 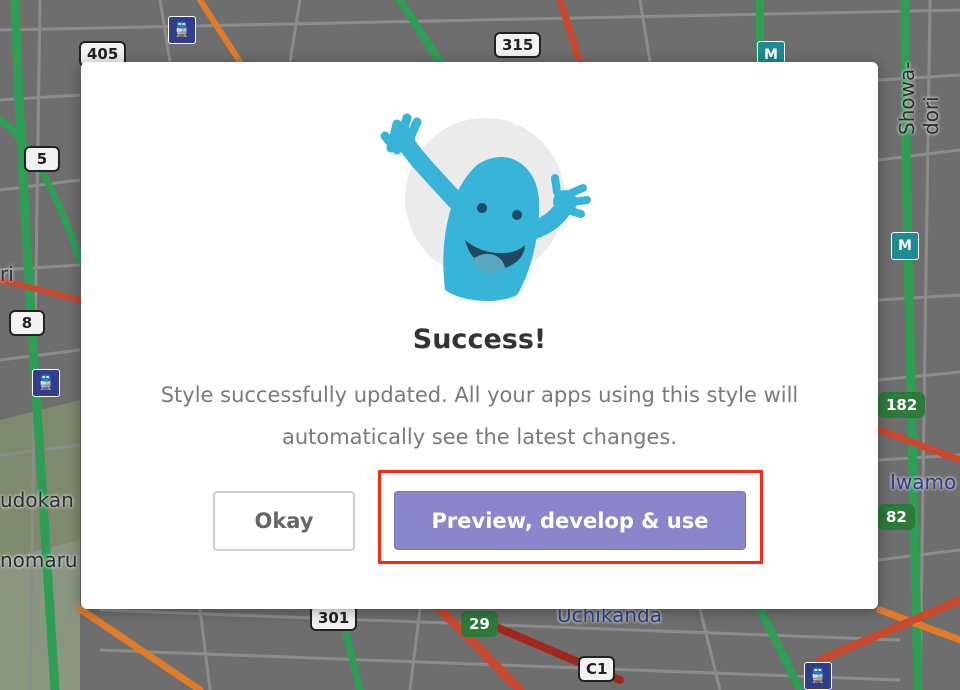 I want to click on okay-button: Okay, so click(x=284, y=521).